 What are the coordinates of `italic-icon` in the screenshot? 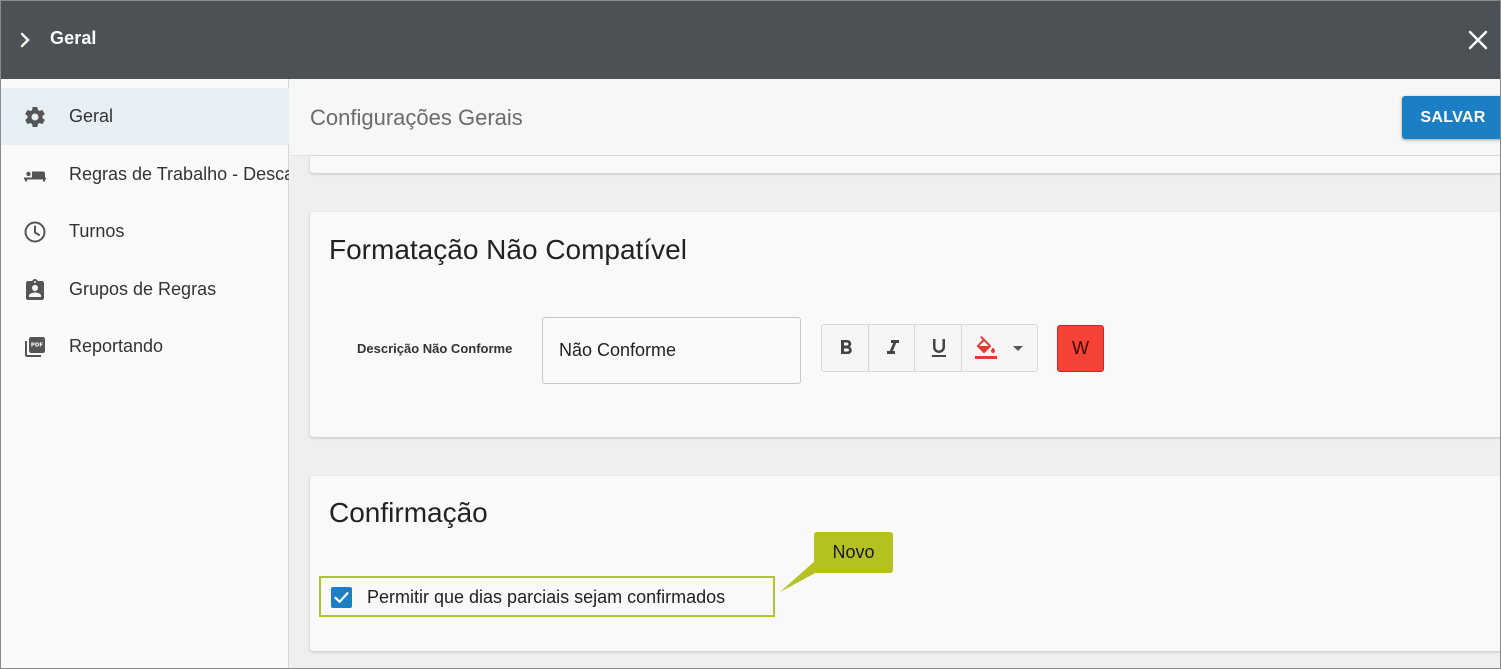 It's located at (893, 347).